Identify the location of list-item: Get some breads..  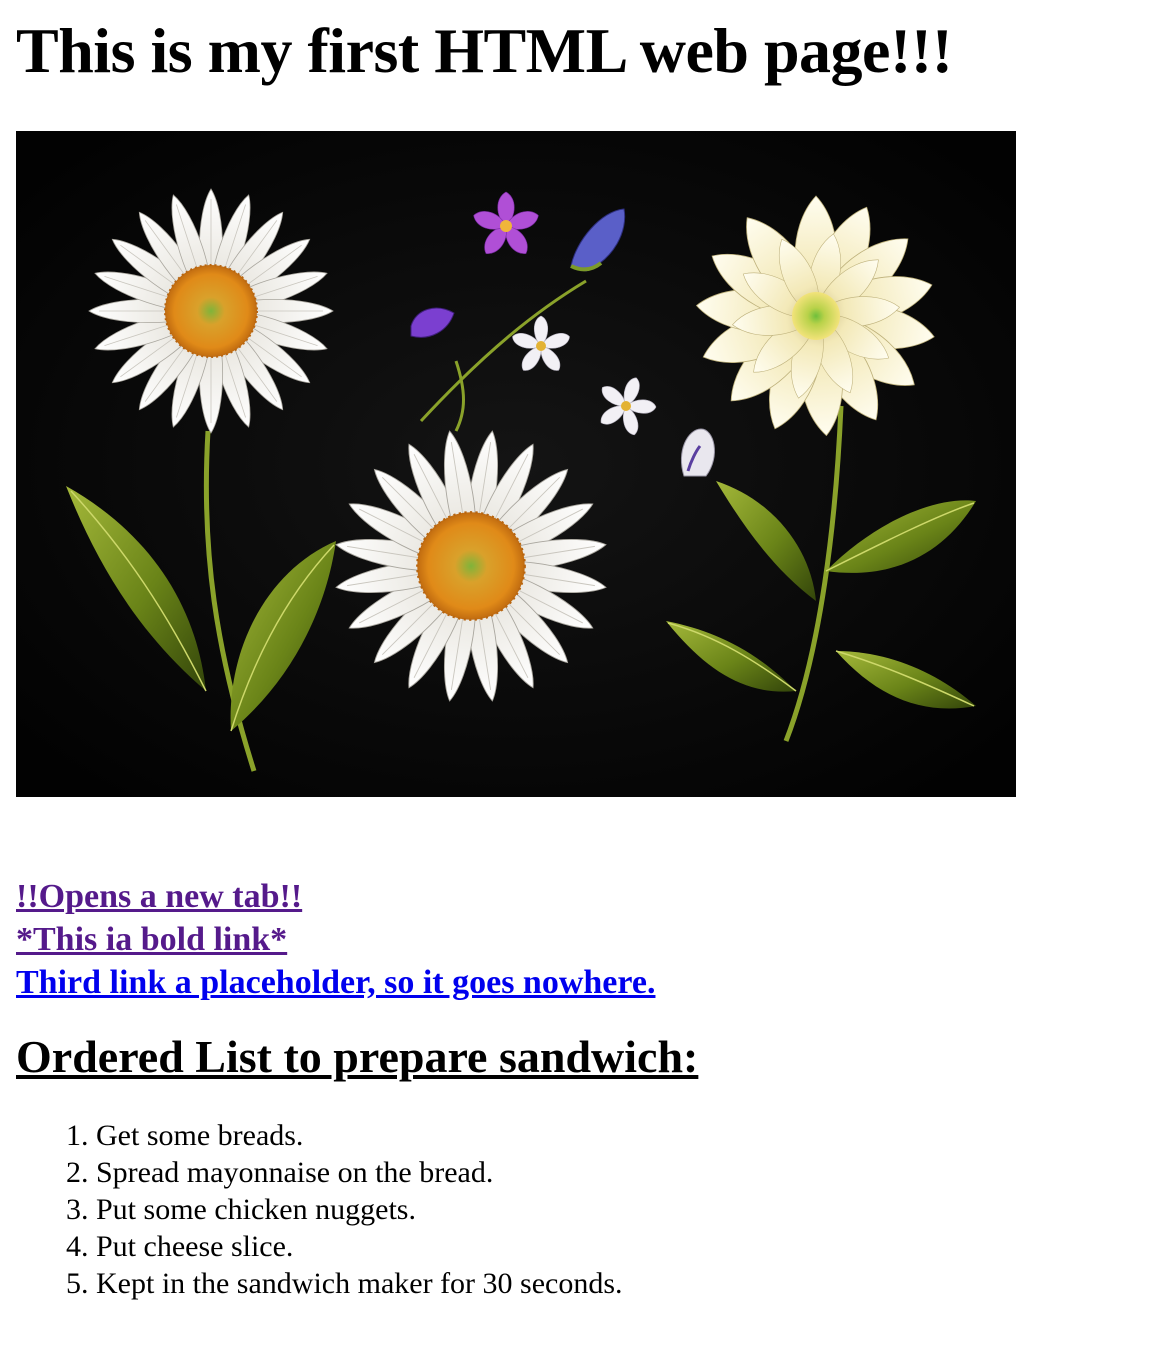
(621, 1135).